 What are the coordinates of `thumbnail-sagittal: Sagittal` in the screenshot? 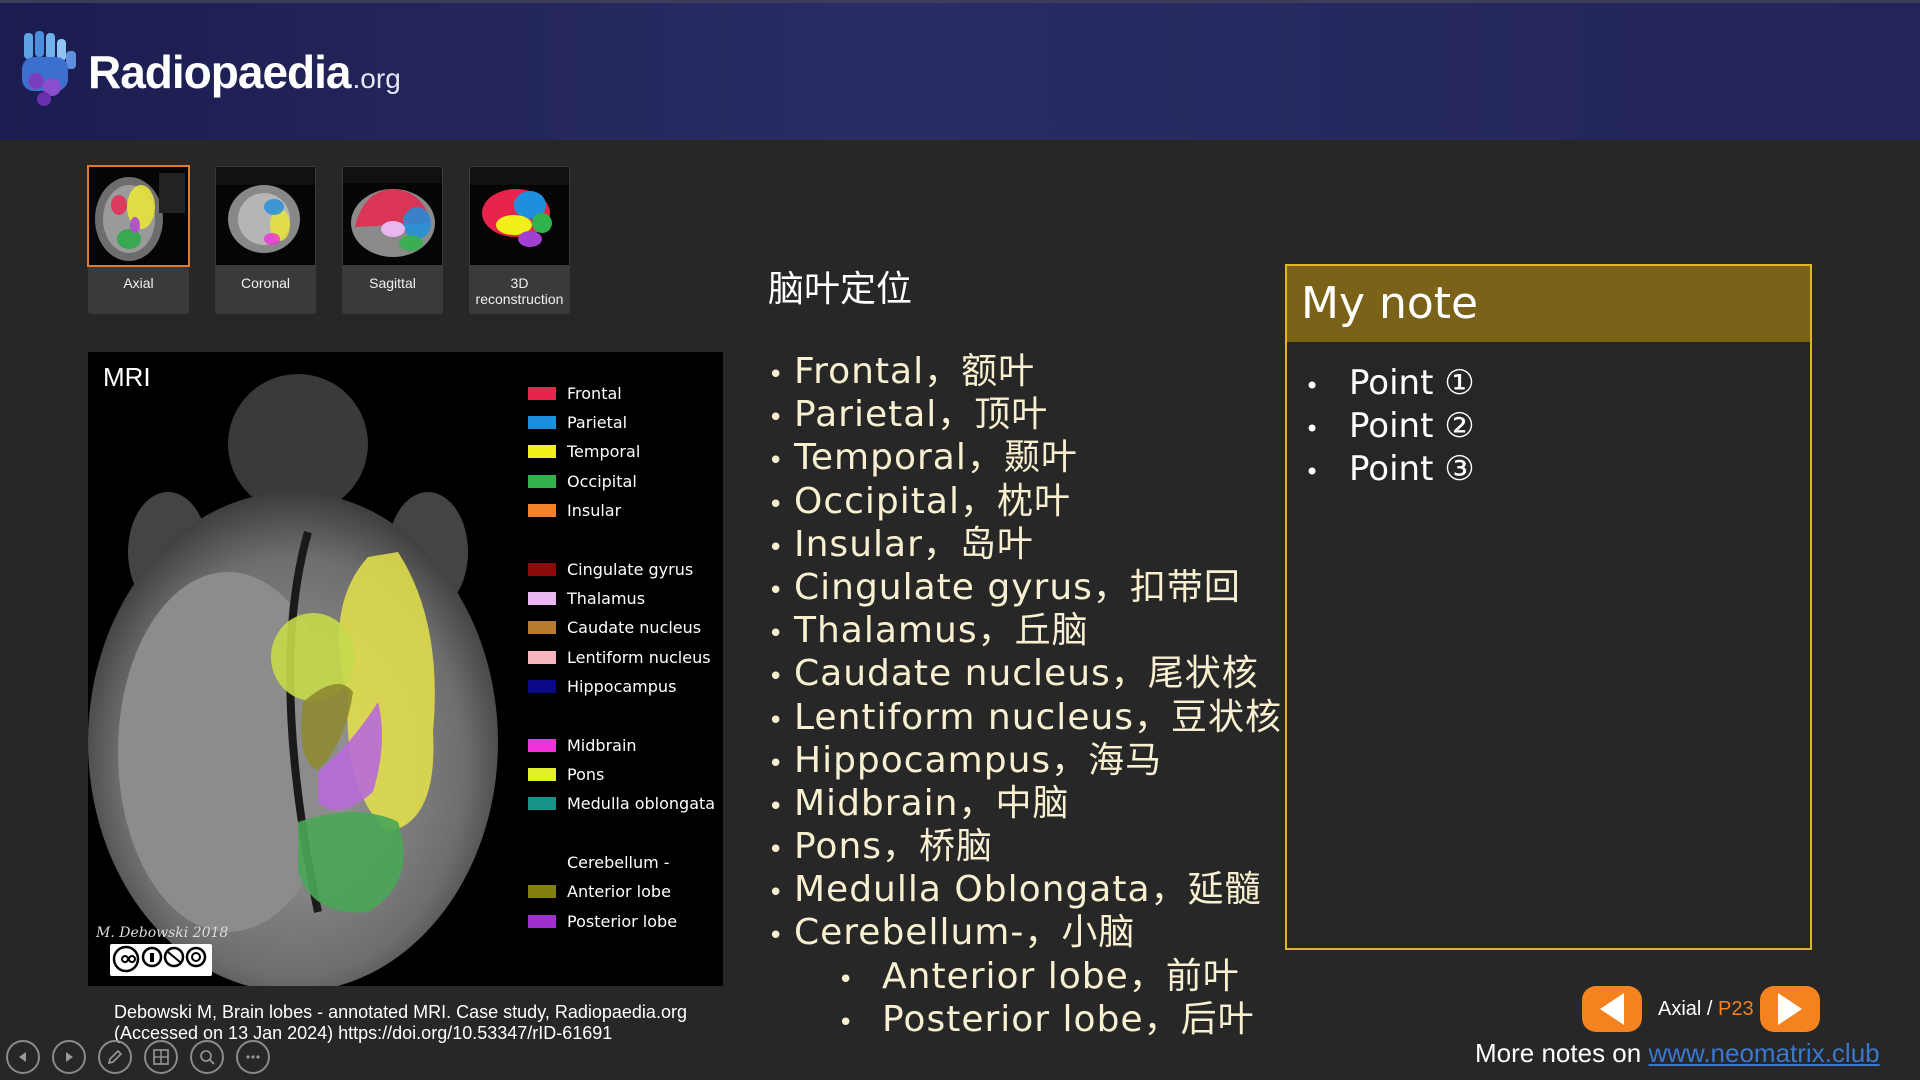 It's located at (392, 240).